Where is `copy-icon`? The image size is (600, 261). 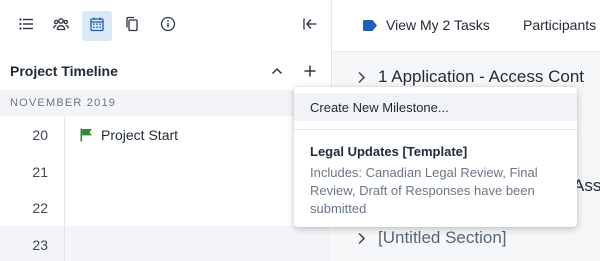
copy-icon is located at coordinates (132, 26).